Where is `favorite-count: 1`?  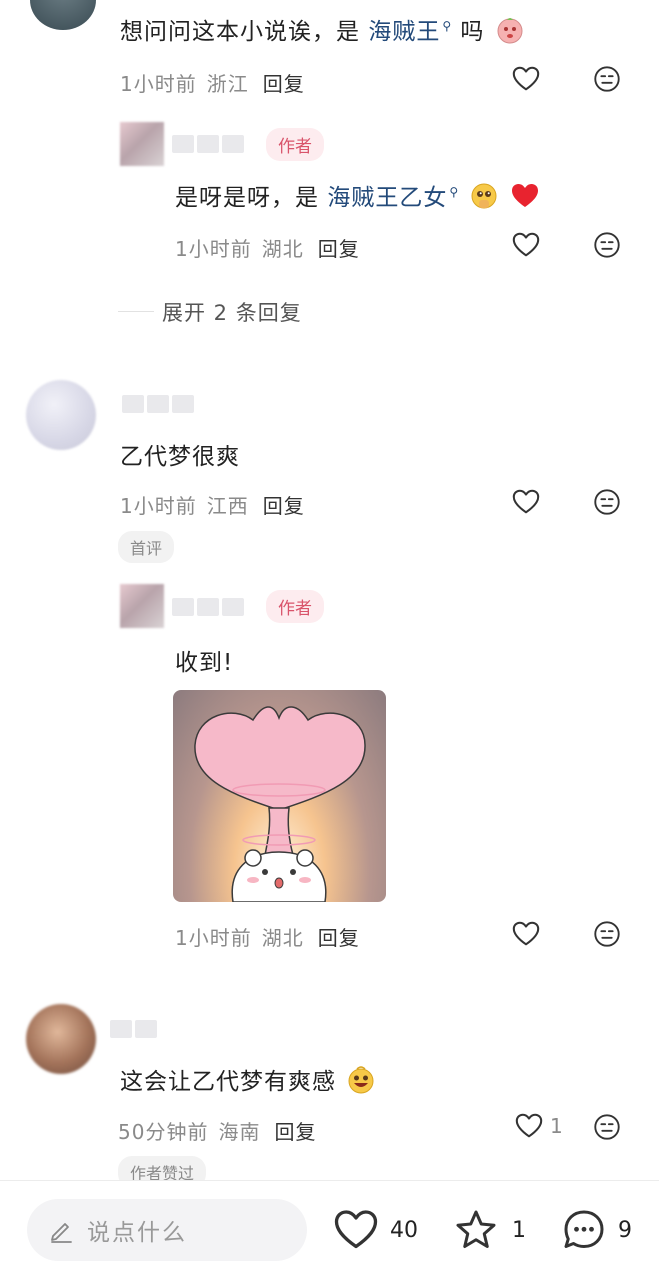
favorite-count: 1 is located at coordinates (519, 1230).